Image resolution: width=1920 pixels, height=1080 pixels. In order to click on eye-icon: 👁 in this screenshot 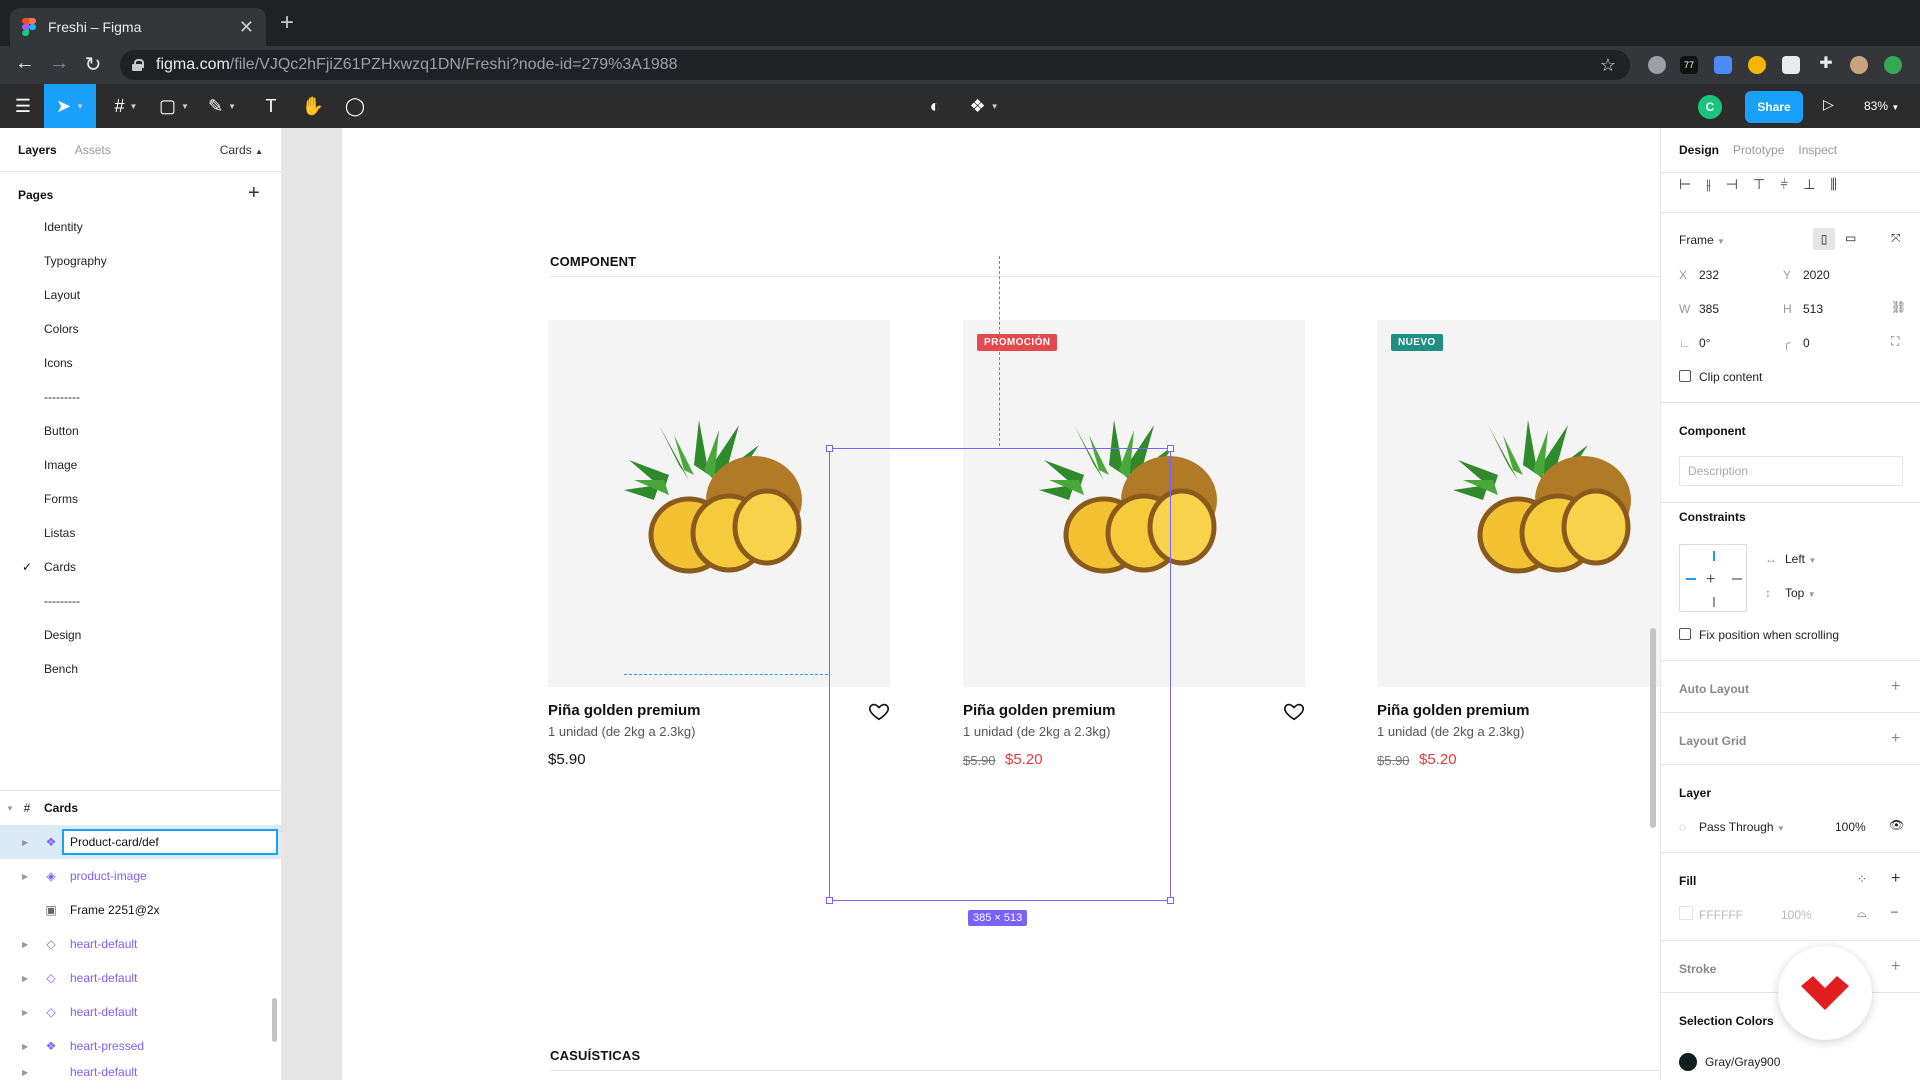, I will do `click(1896, 825)`.